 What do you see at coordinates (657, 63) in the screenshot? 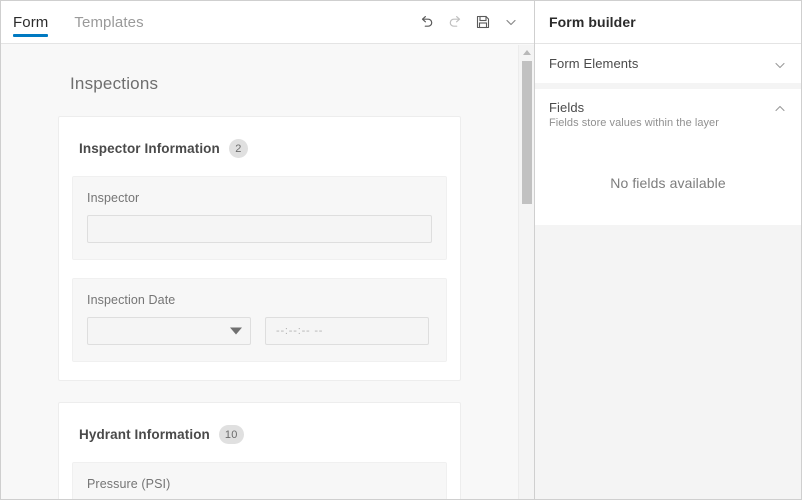
I see `form-elements-text: Form Elements` at bounding box center [657, 63].